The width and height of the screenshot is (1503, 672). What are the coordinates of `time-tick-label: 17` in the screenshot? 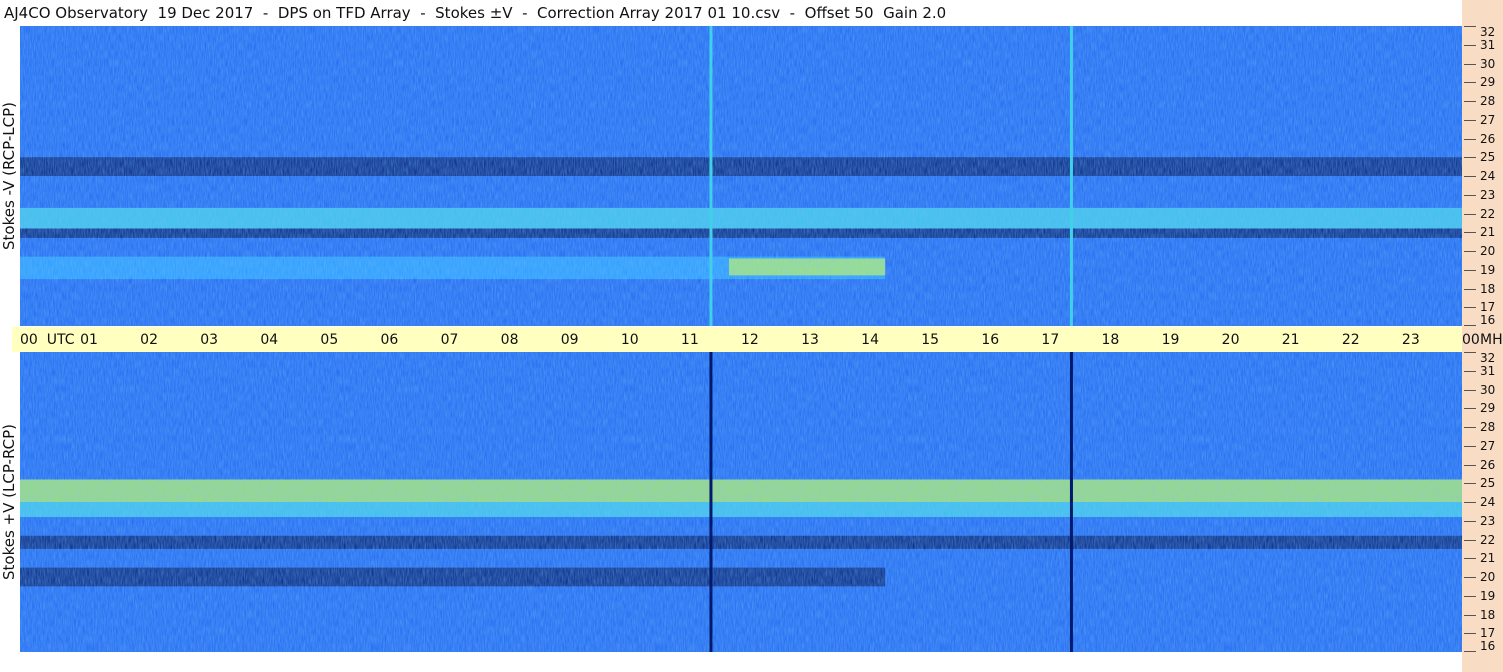 It's located at (1050, 340).